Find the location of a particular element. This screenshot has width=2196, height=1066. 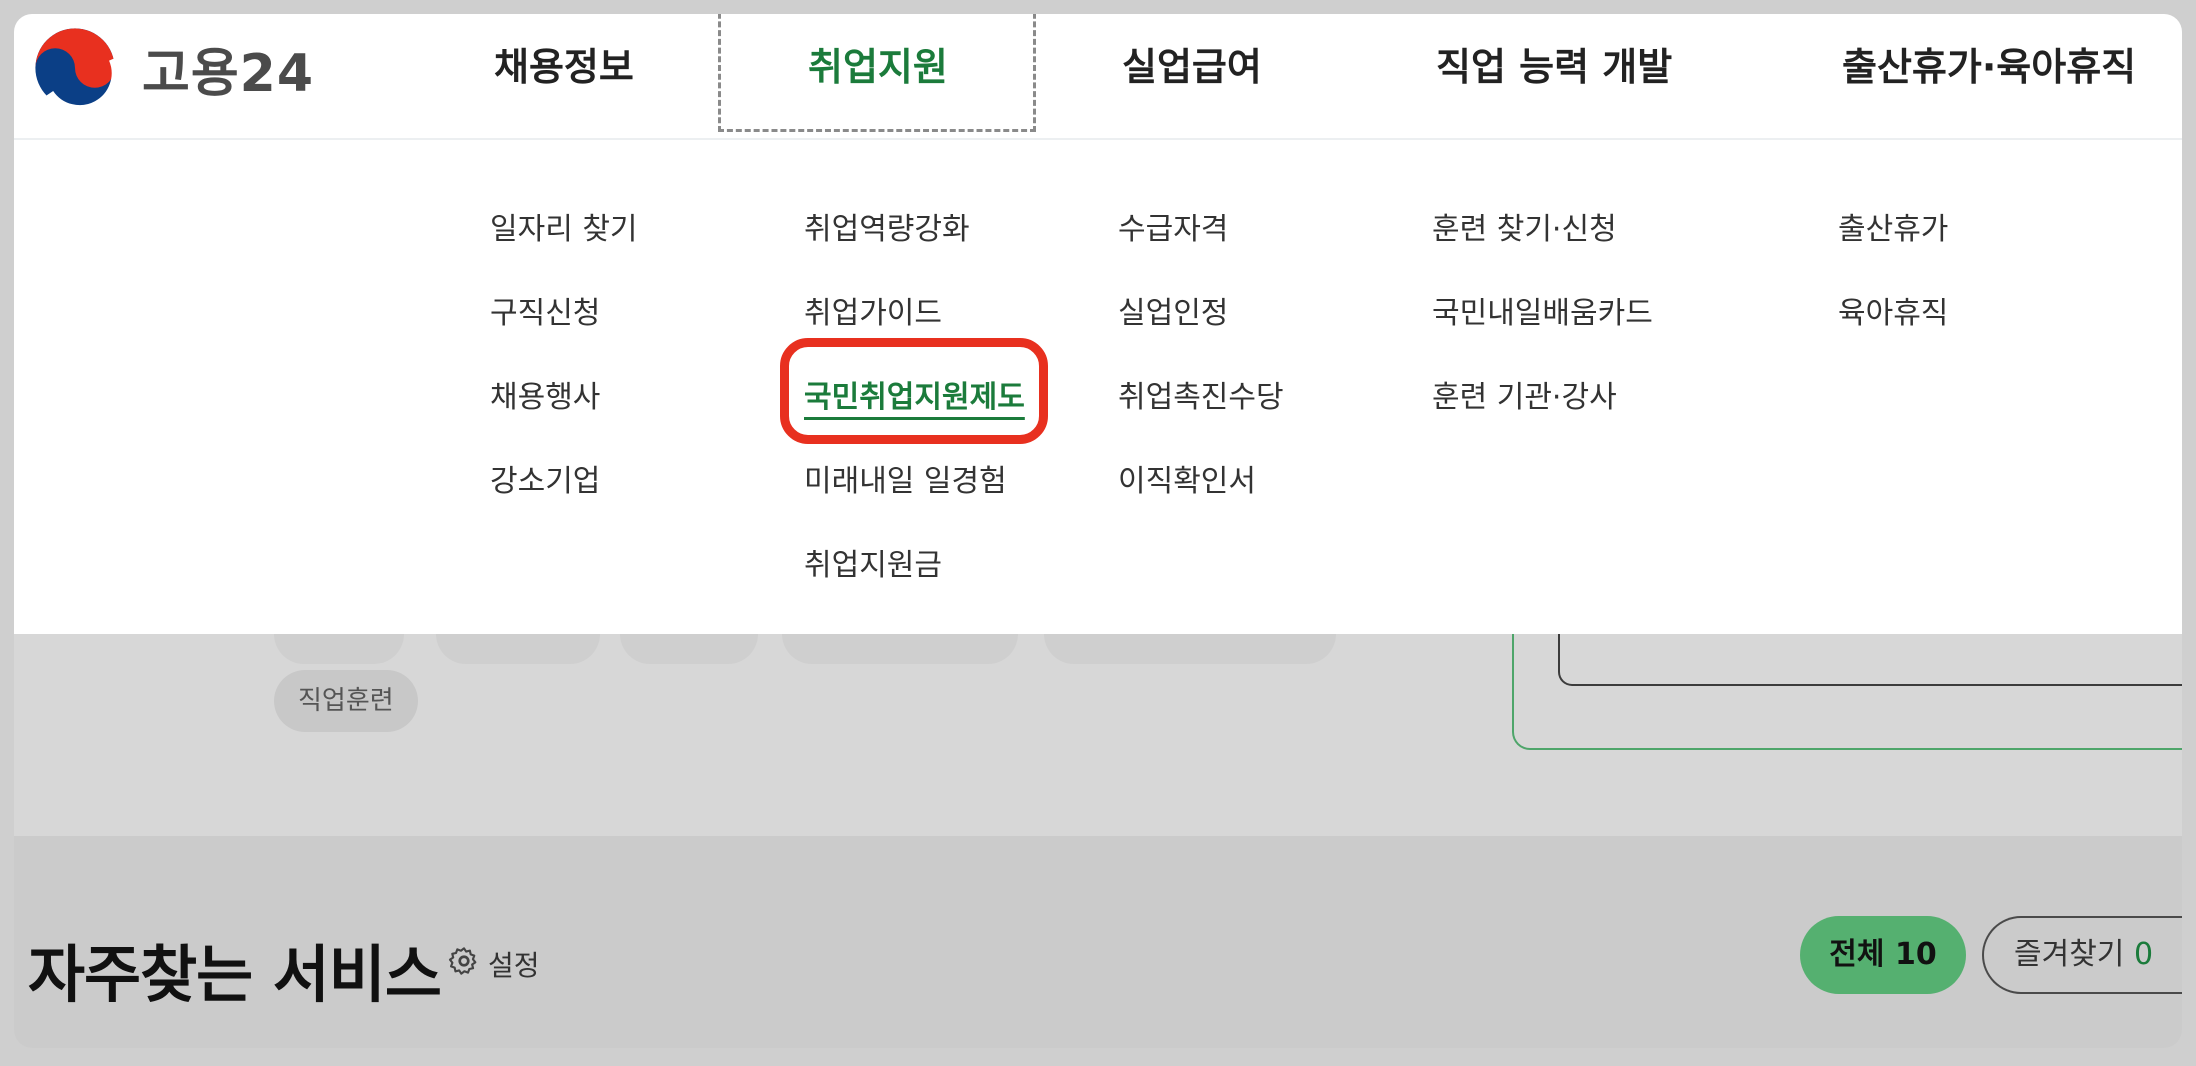

menu-column-leave: 출산휴가 육아휴직 is located at coordinates (1893, 292).